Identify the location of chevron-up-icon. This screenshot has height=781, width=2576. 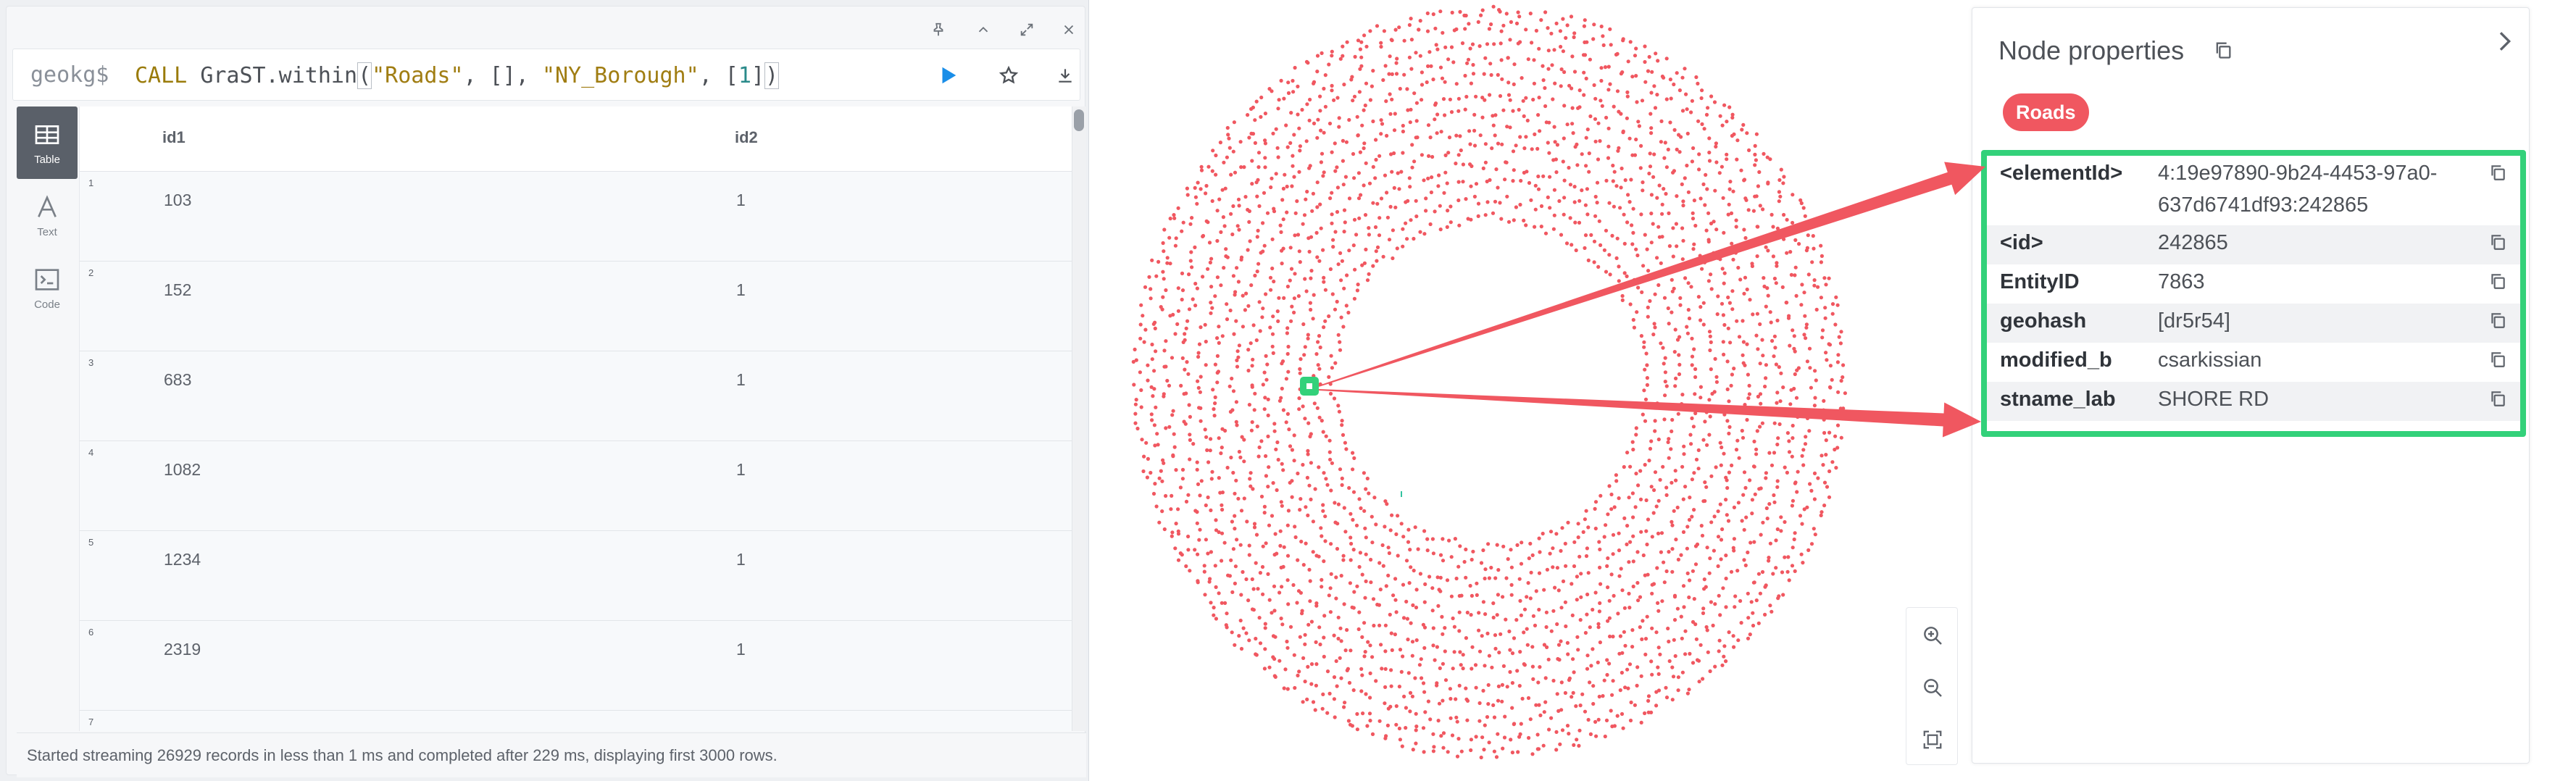
(983, 29).